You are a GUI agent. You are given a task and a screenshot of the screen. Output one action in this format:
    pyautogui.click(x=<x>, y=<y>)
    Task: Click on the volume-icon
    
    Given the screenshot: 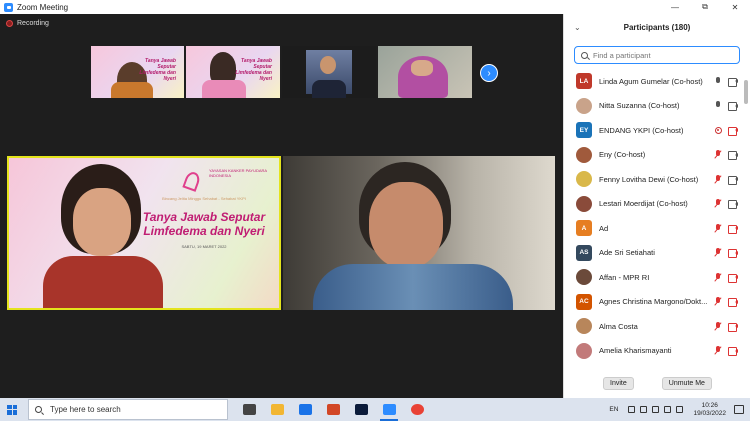 What is the action you would take?
    pyautogui.click(x=656, y=409)
    